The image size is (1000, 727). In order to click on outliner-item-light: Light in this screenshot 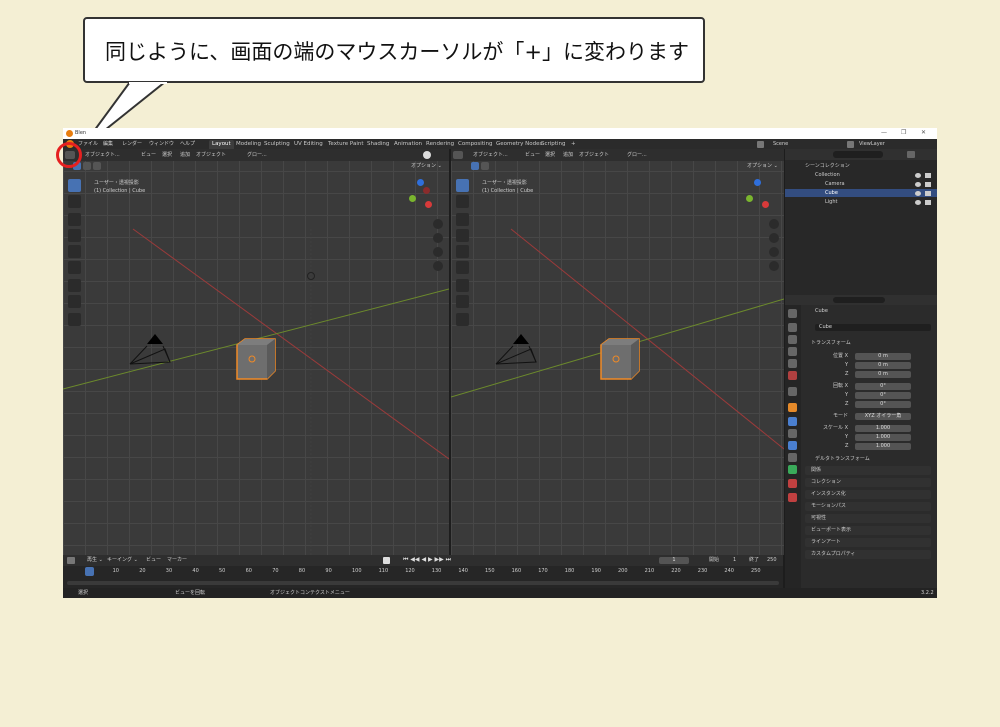, I will do `click(831, 202)`.